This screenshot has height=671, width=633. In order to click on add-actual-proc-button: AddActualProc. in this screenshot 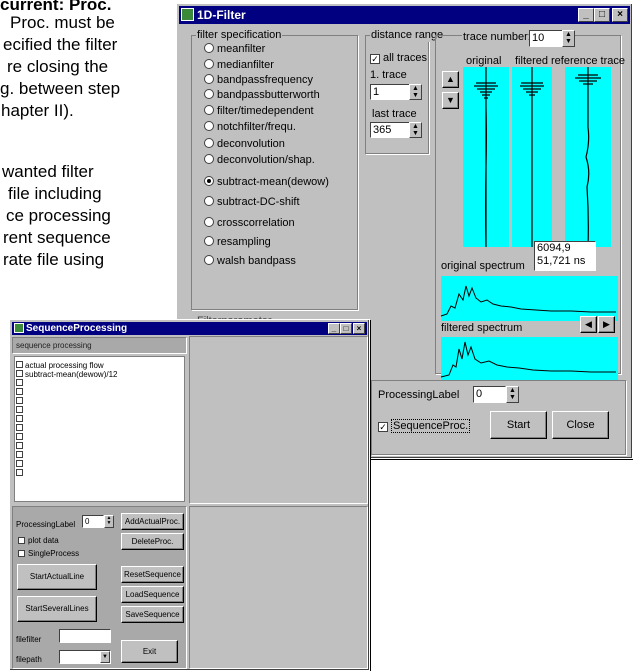, I will do `click(152, 521)`.